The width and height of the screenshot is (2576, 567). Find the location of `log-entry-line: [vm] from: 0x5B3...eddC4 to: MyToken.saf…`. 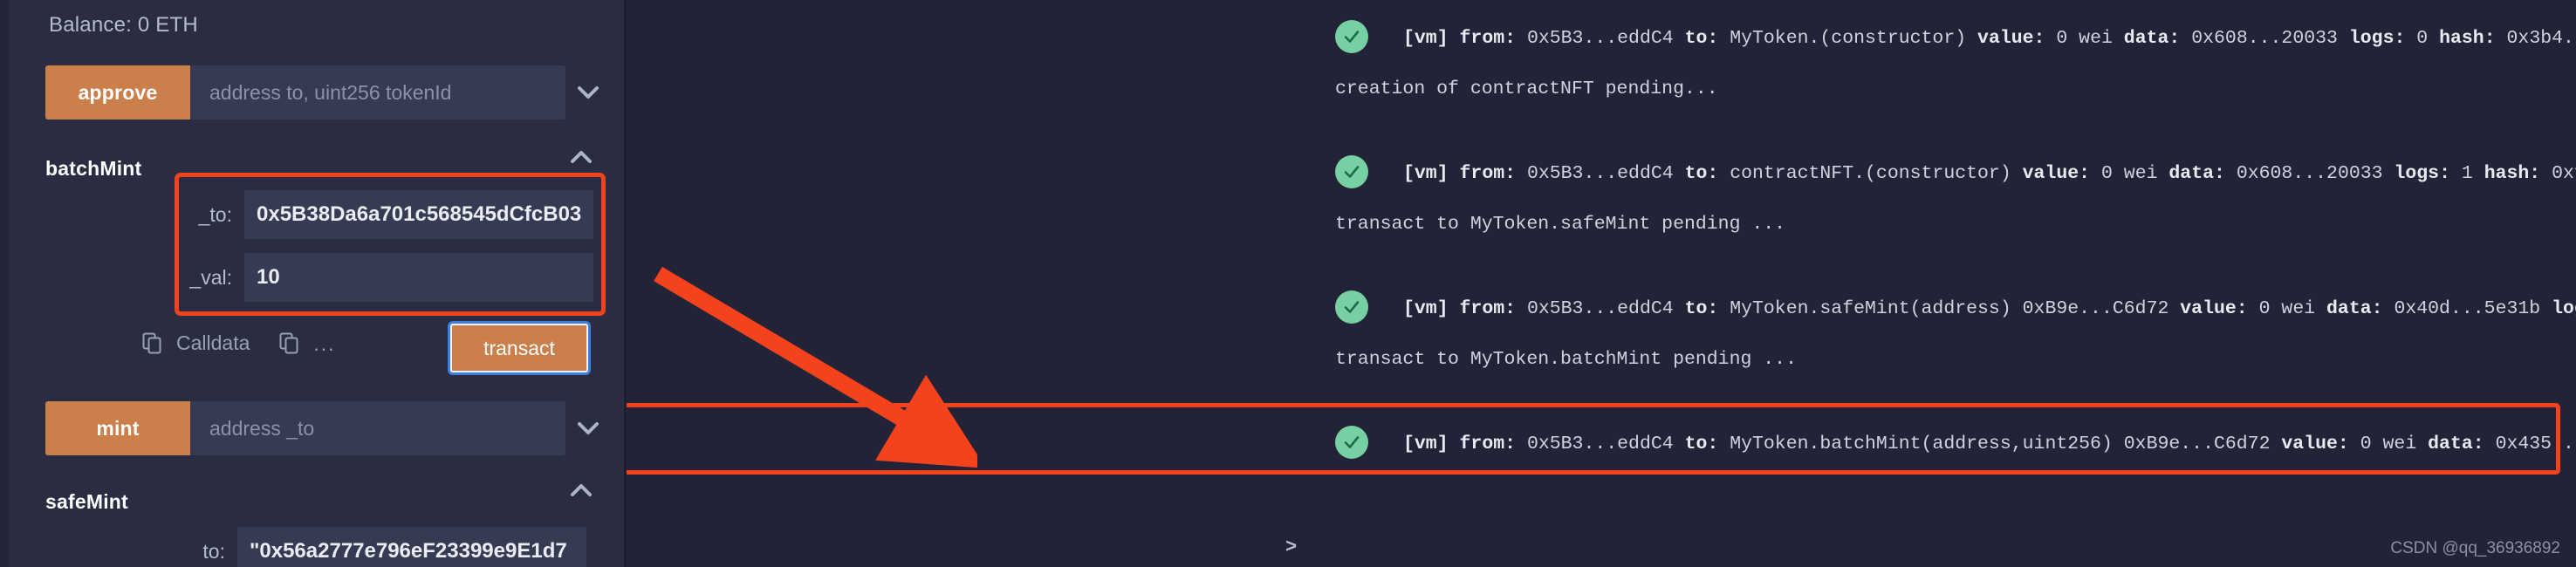

log-entry-line: [vm] from: 0x5B3...eddC4 to: MyToken.saf… is located at coordinates (1989, 308).